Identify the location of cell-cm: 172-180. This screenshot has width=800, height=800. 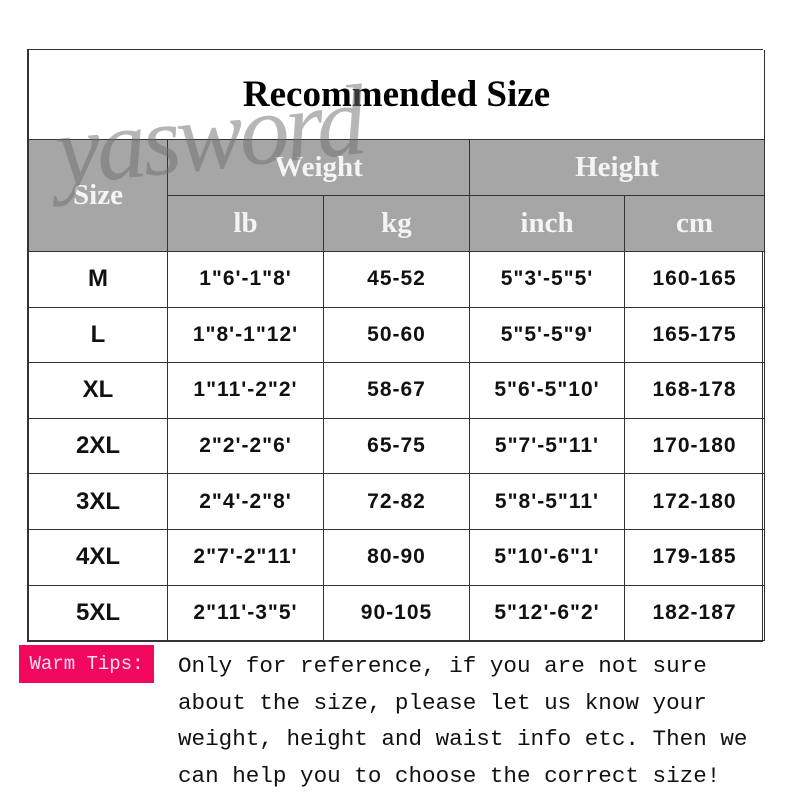
(694, 501).